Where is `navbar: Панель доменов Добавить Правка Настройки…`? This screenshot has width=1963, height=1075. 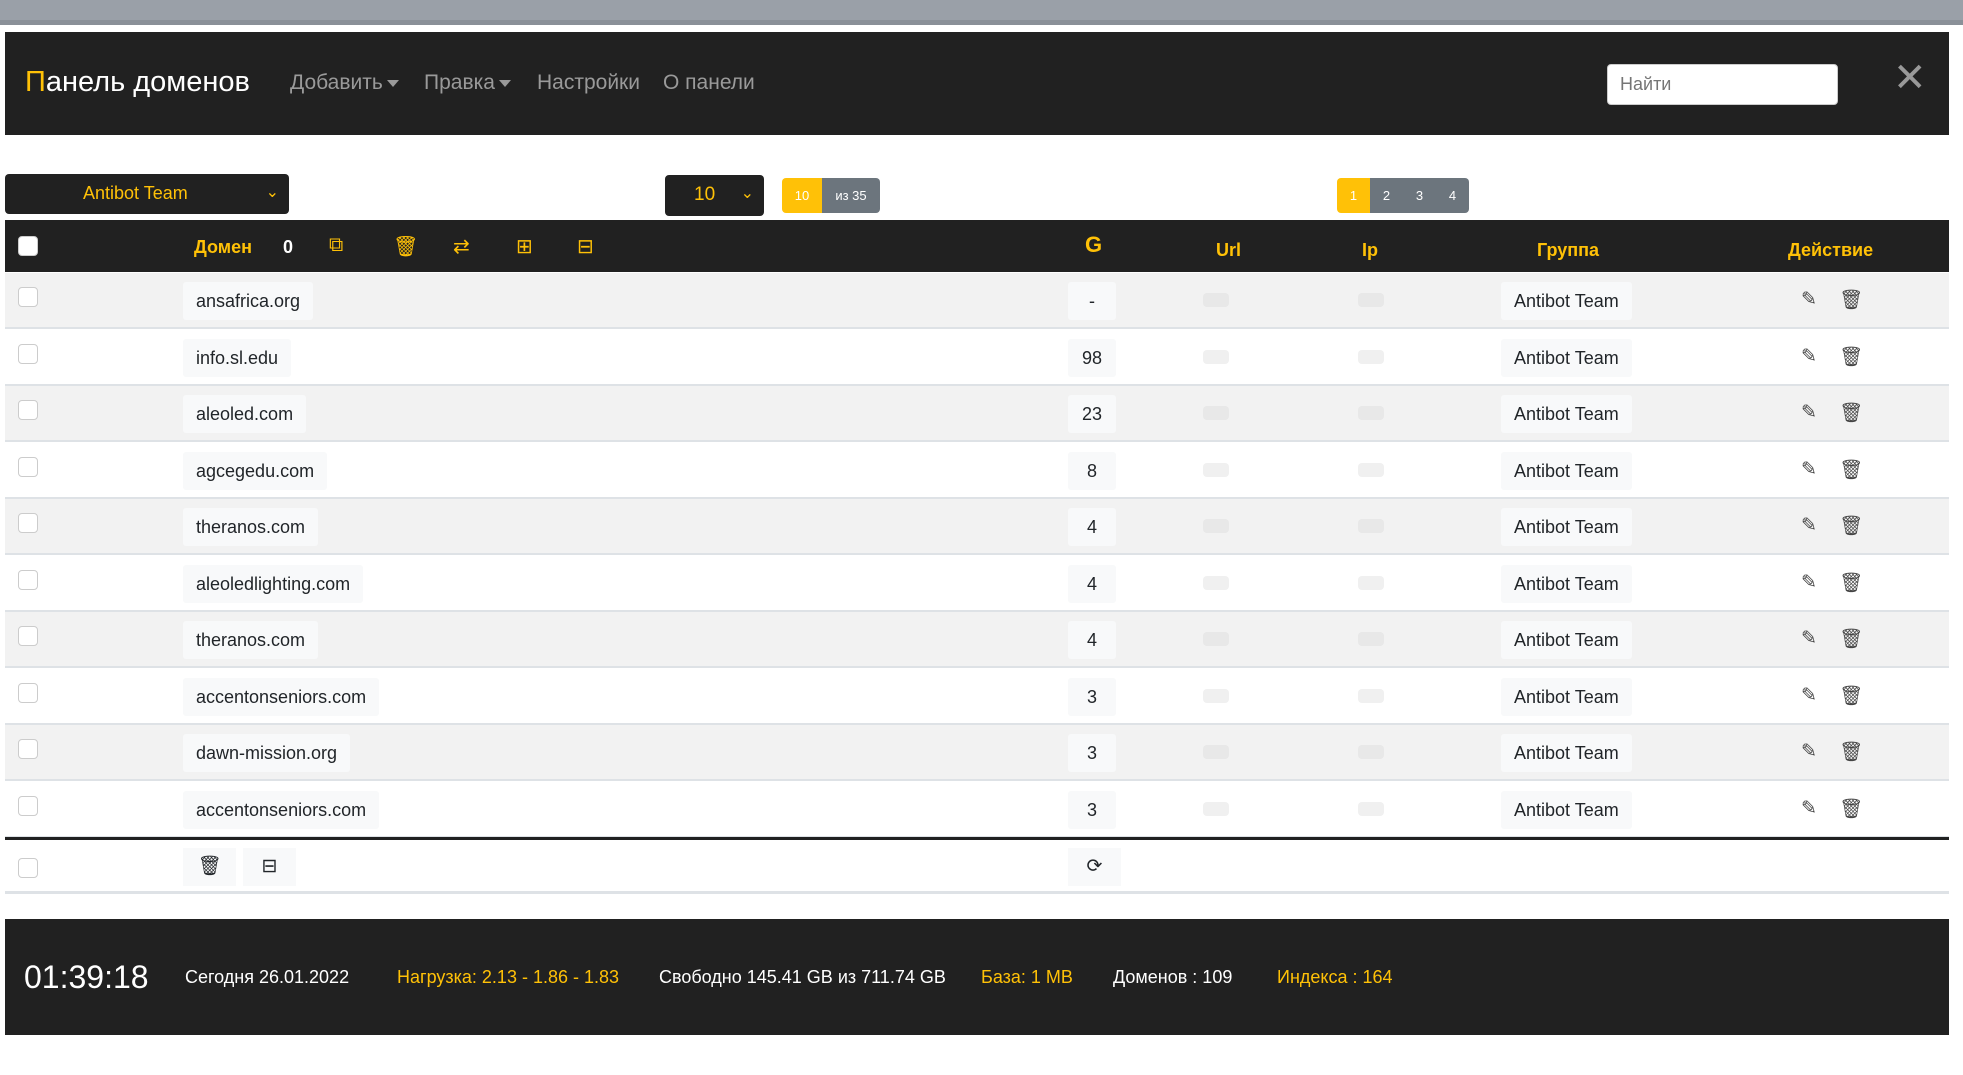 navbar: Панель доменов Добавить Правка Настройки… is located at coordinates (977, 83).